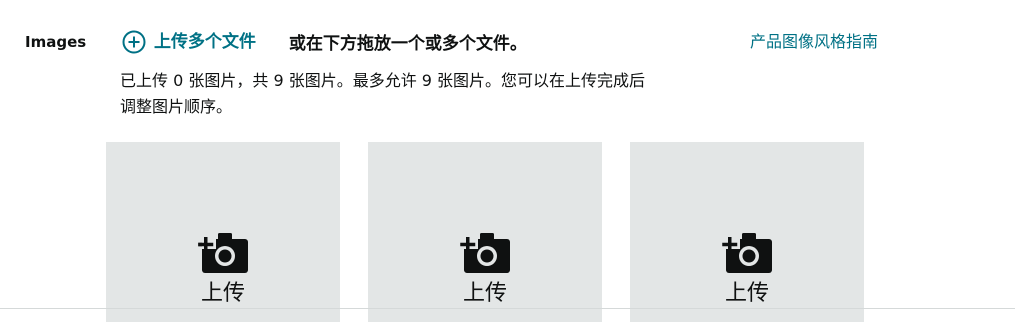 This screenshot has height=322, width=1015. I want to click on images-section-label: Images, so click(56, 42).